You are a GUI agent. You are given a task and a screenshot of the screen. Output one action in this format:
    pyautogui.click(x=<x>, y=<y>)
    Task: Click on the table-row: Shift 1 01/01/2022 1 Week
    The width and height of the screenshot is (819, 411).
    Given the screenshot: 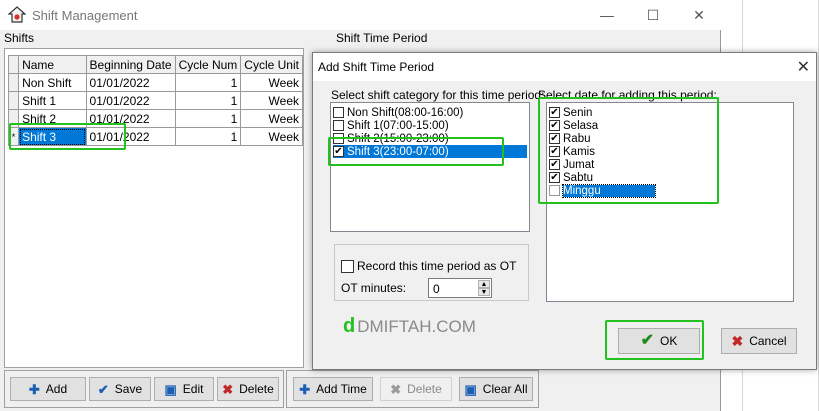 What is the action you would take?
    pyautogui.click(x=155, y=100)
    